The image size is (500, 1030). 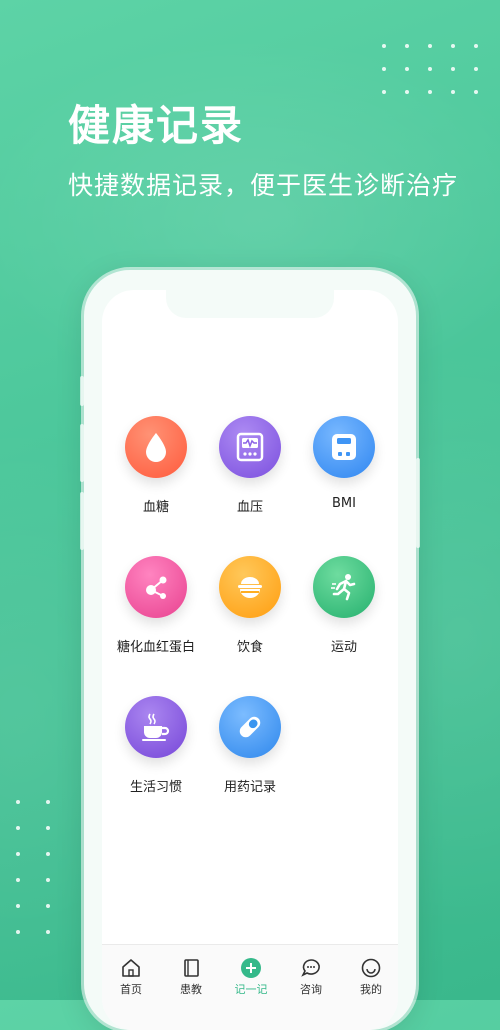 I want to click on rice-bowl-icon, so click(x=250, y=587).